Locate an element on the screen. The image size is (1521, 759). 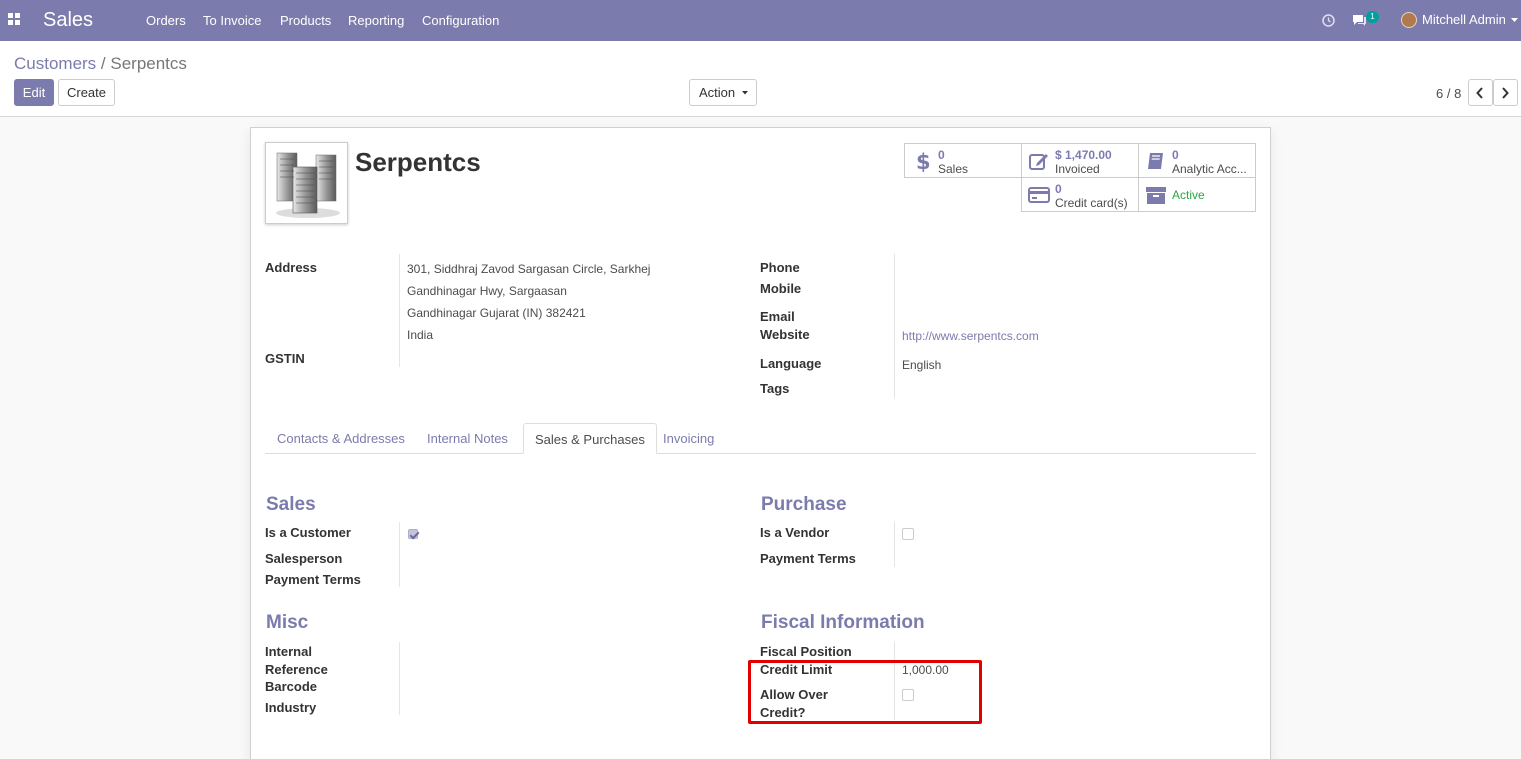
credit-cards-stat-button: 0 Credit card(s) is located at coordinates (1080, 194).